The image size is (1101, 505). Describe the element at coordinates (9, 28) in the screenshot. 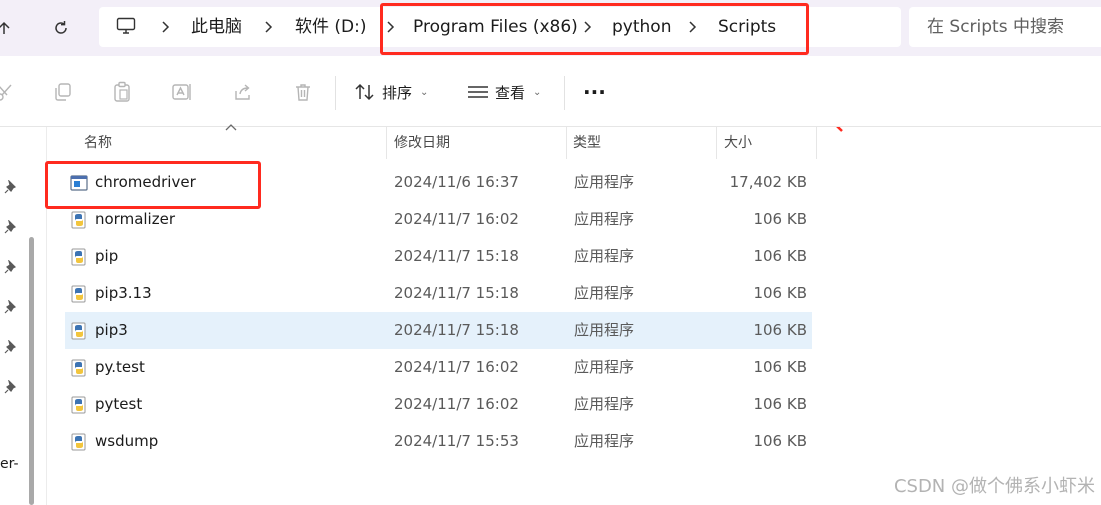

I see `up-arrow-icon` at that location.